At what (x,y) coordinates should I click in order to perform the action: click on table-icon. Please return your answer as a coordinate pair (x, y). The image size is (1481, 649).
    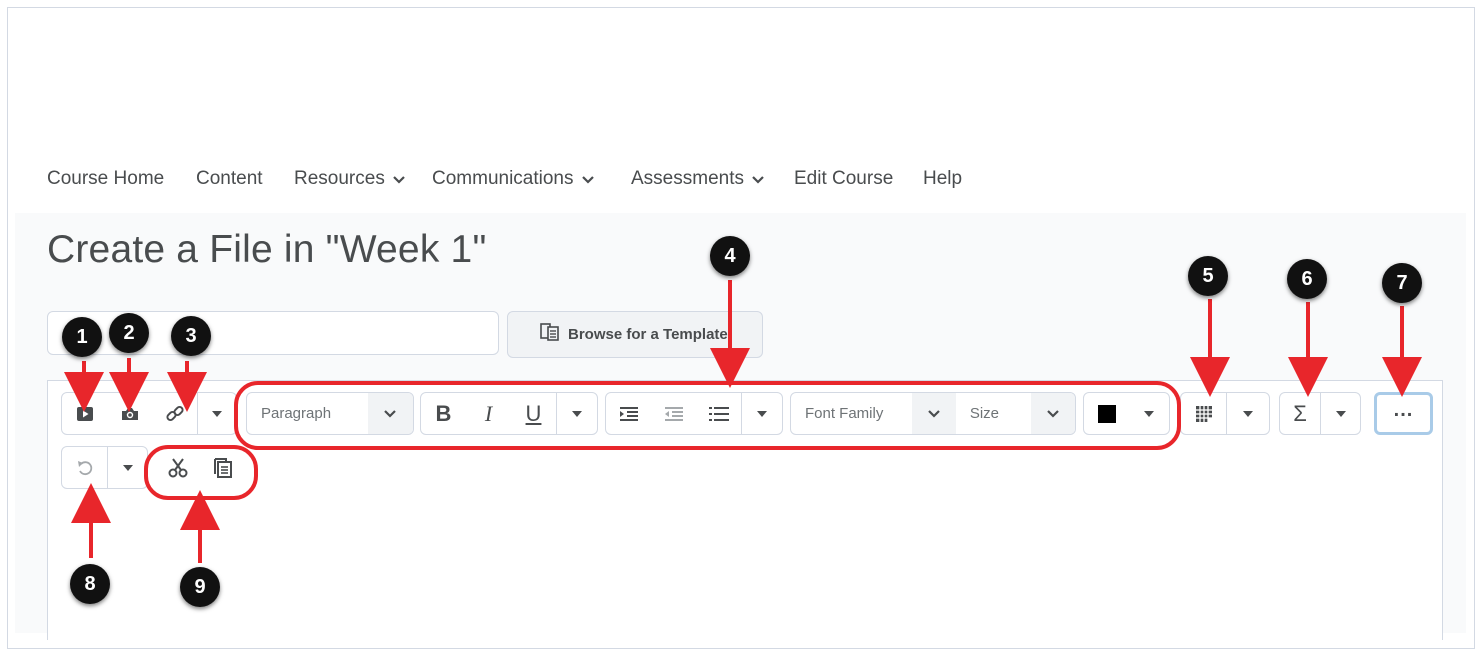
    Looking at the image, I should click on (1204, 414).